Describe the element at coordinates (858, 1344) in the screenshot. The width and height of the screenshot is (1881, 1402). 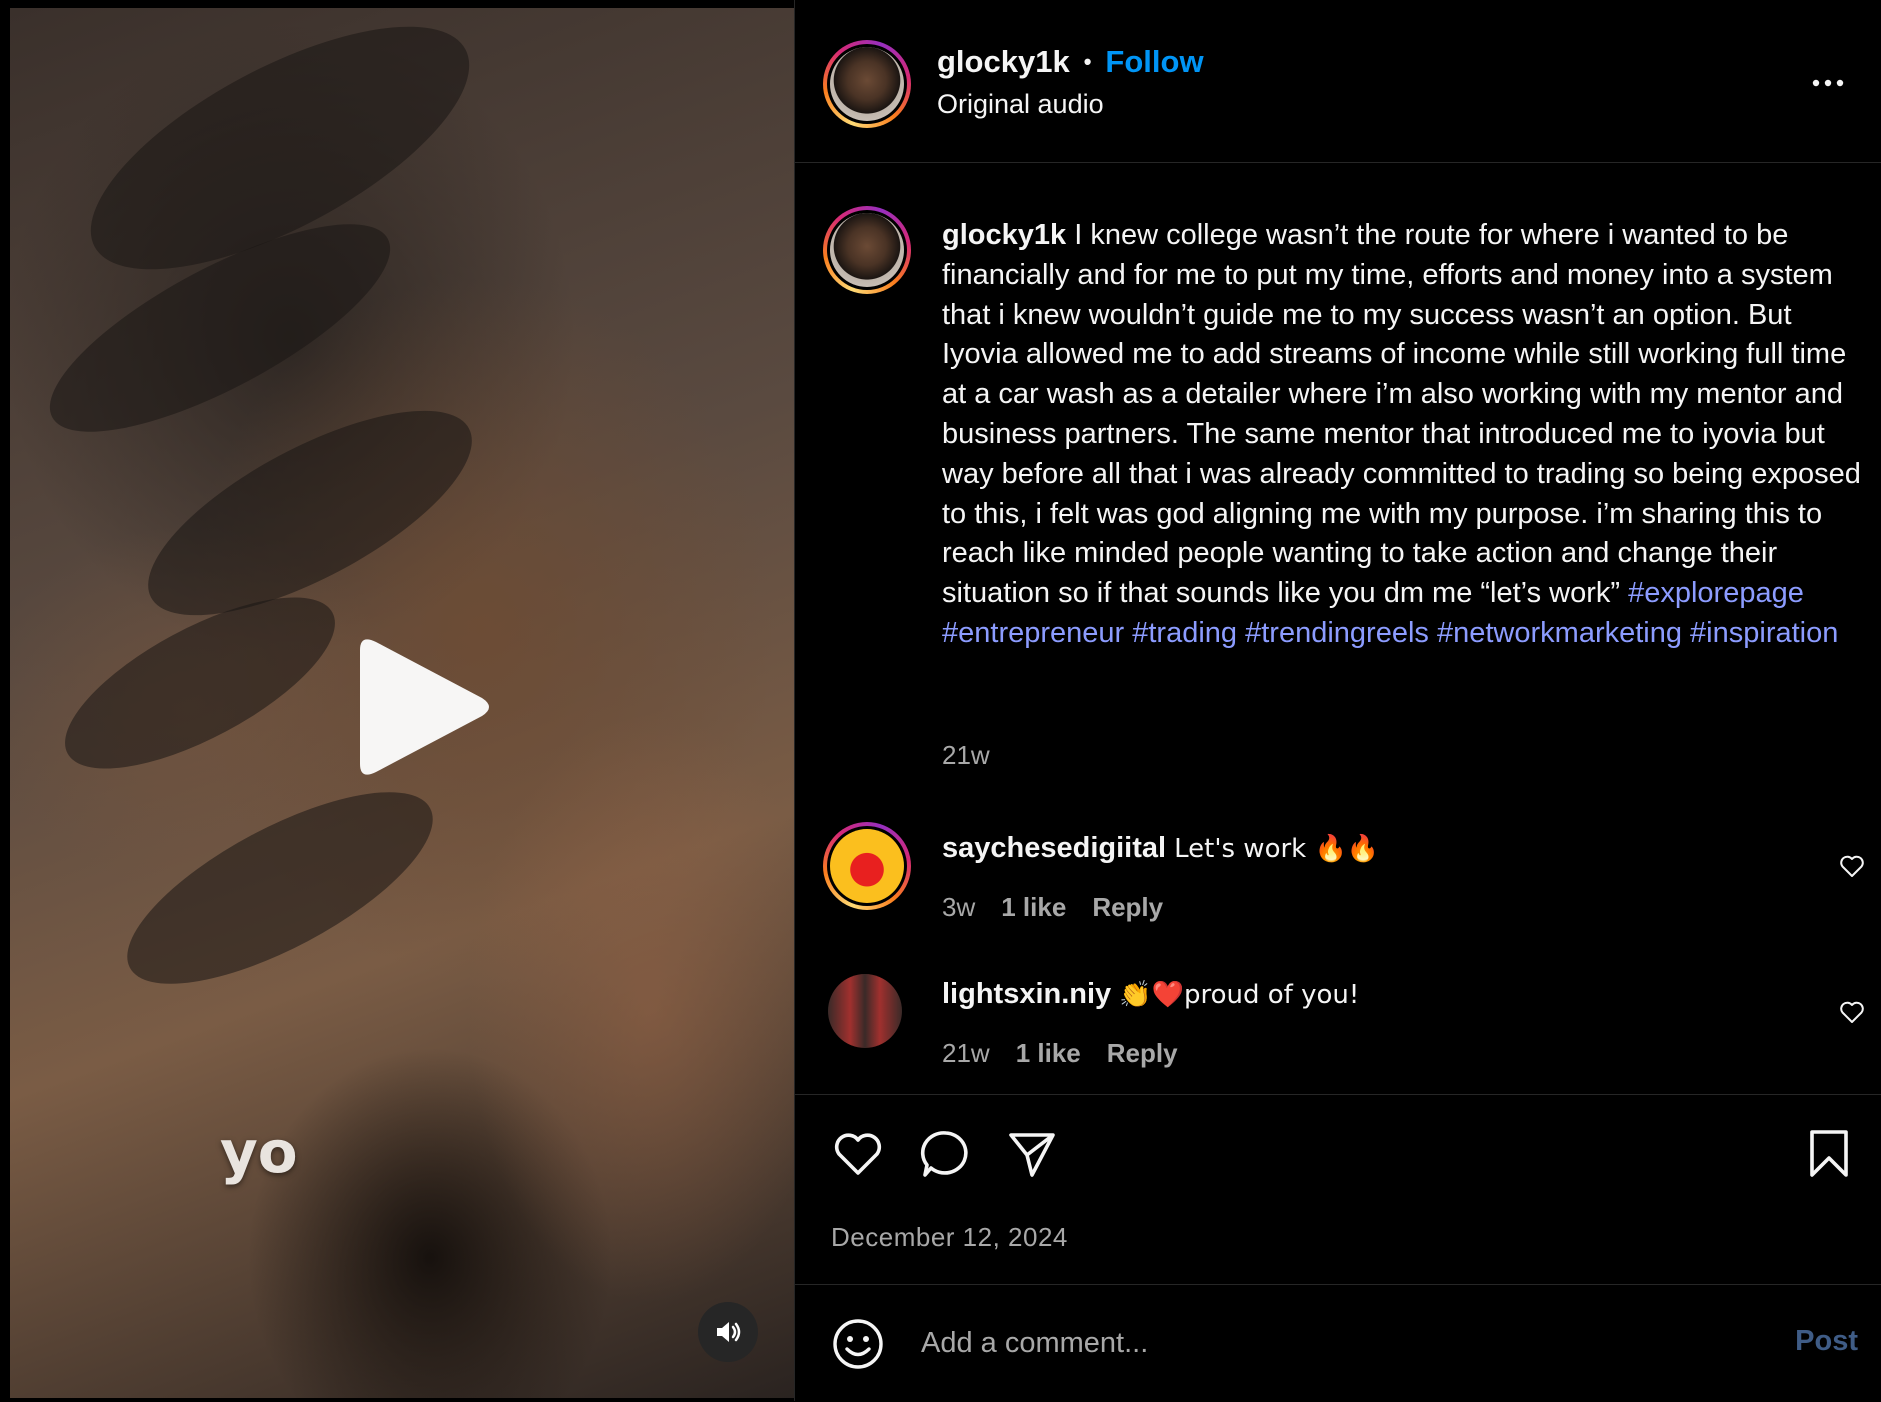
I see `smiley-icon` at that location.